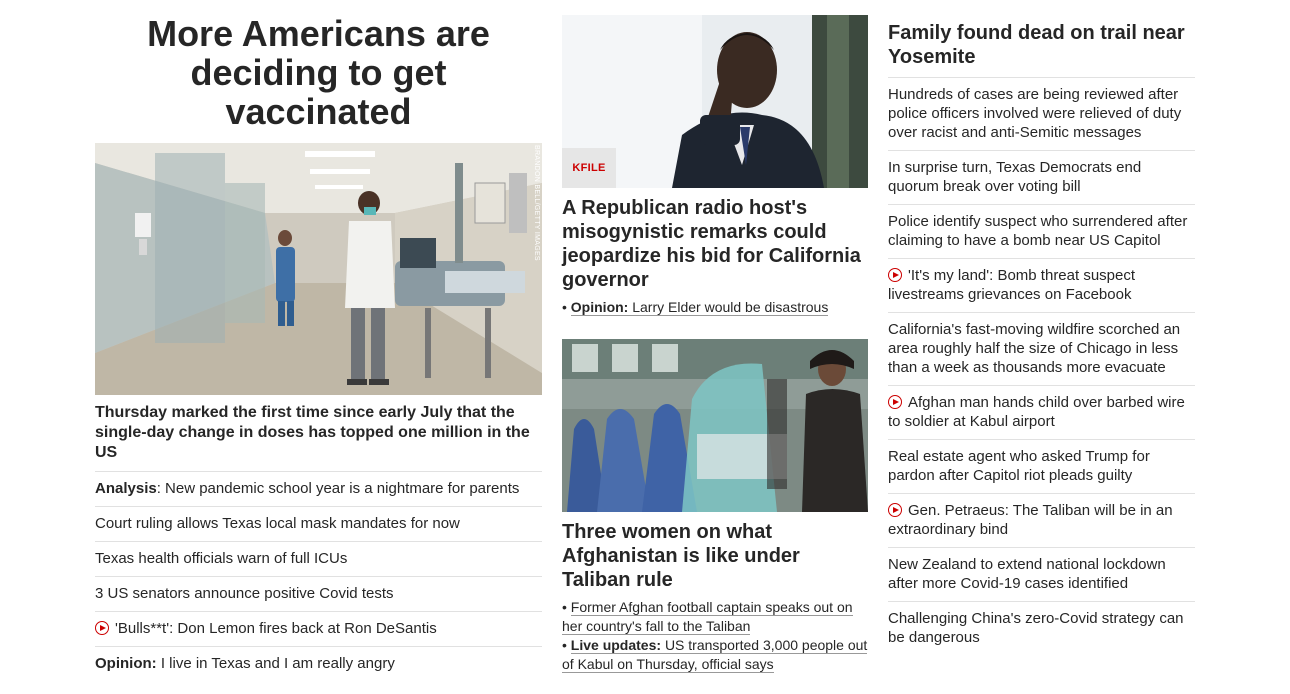 The image size is (1290, 694). I want to click on live-updates-prefix: Live updates:, so click(616, 645).